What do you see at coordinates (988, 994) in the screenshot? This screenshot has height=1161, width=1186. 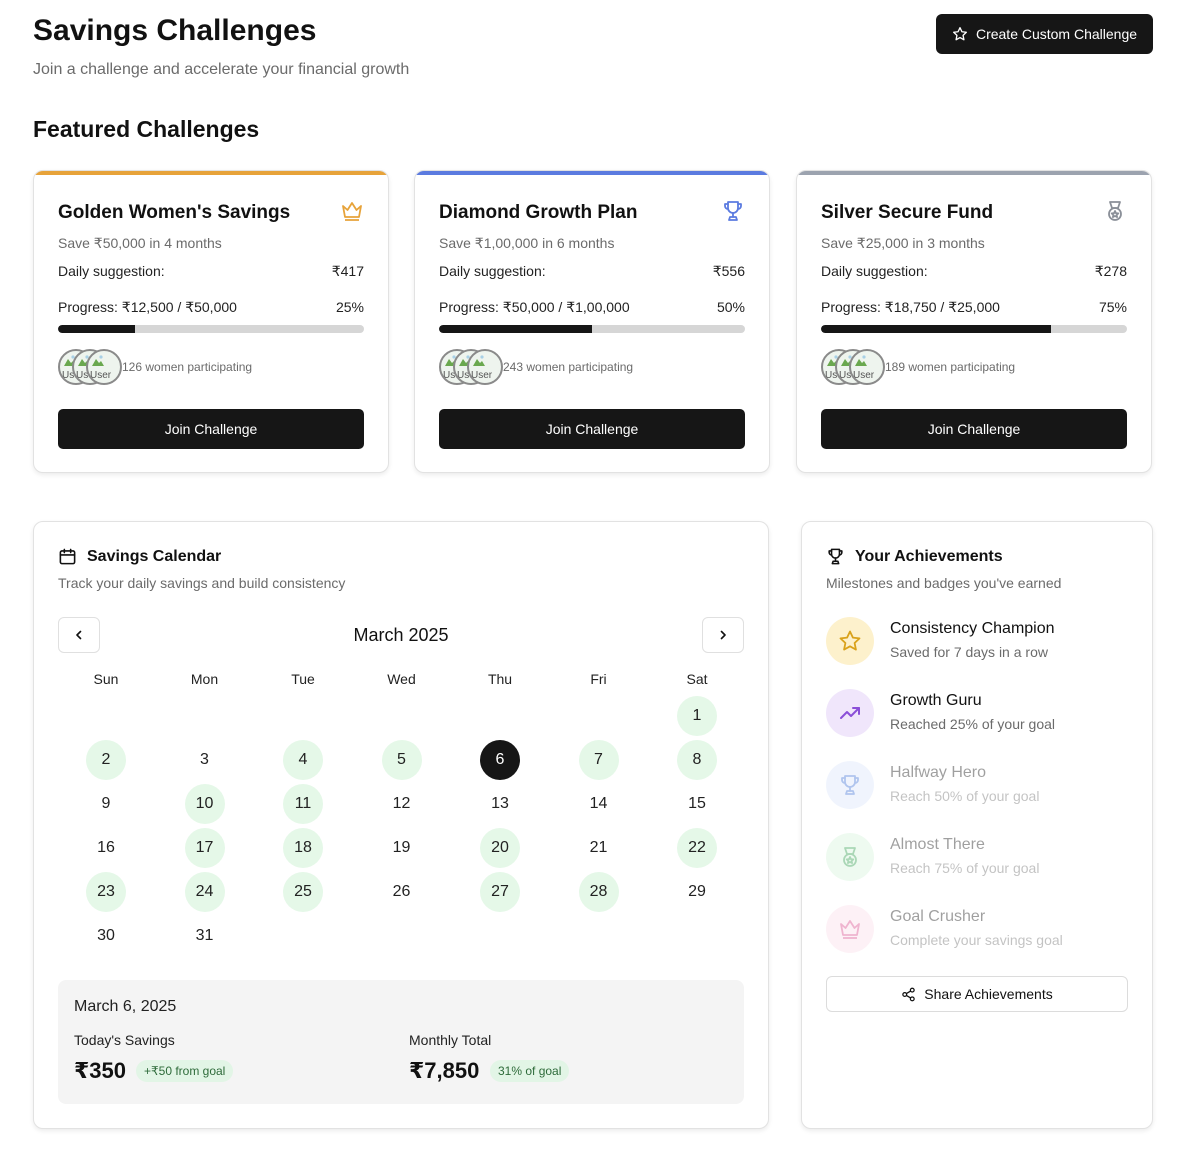 I see `share-achievements-label: Share Achievements` at bounding box center [988, 994].